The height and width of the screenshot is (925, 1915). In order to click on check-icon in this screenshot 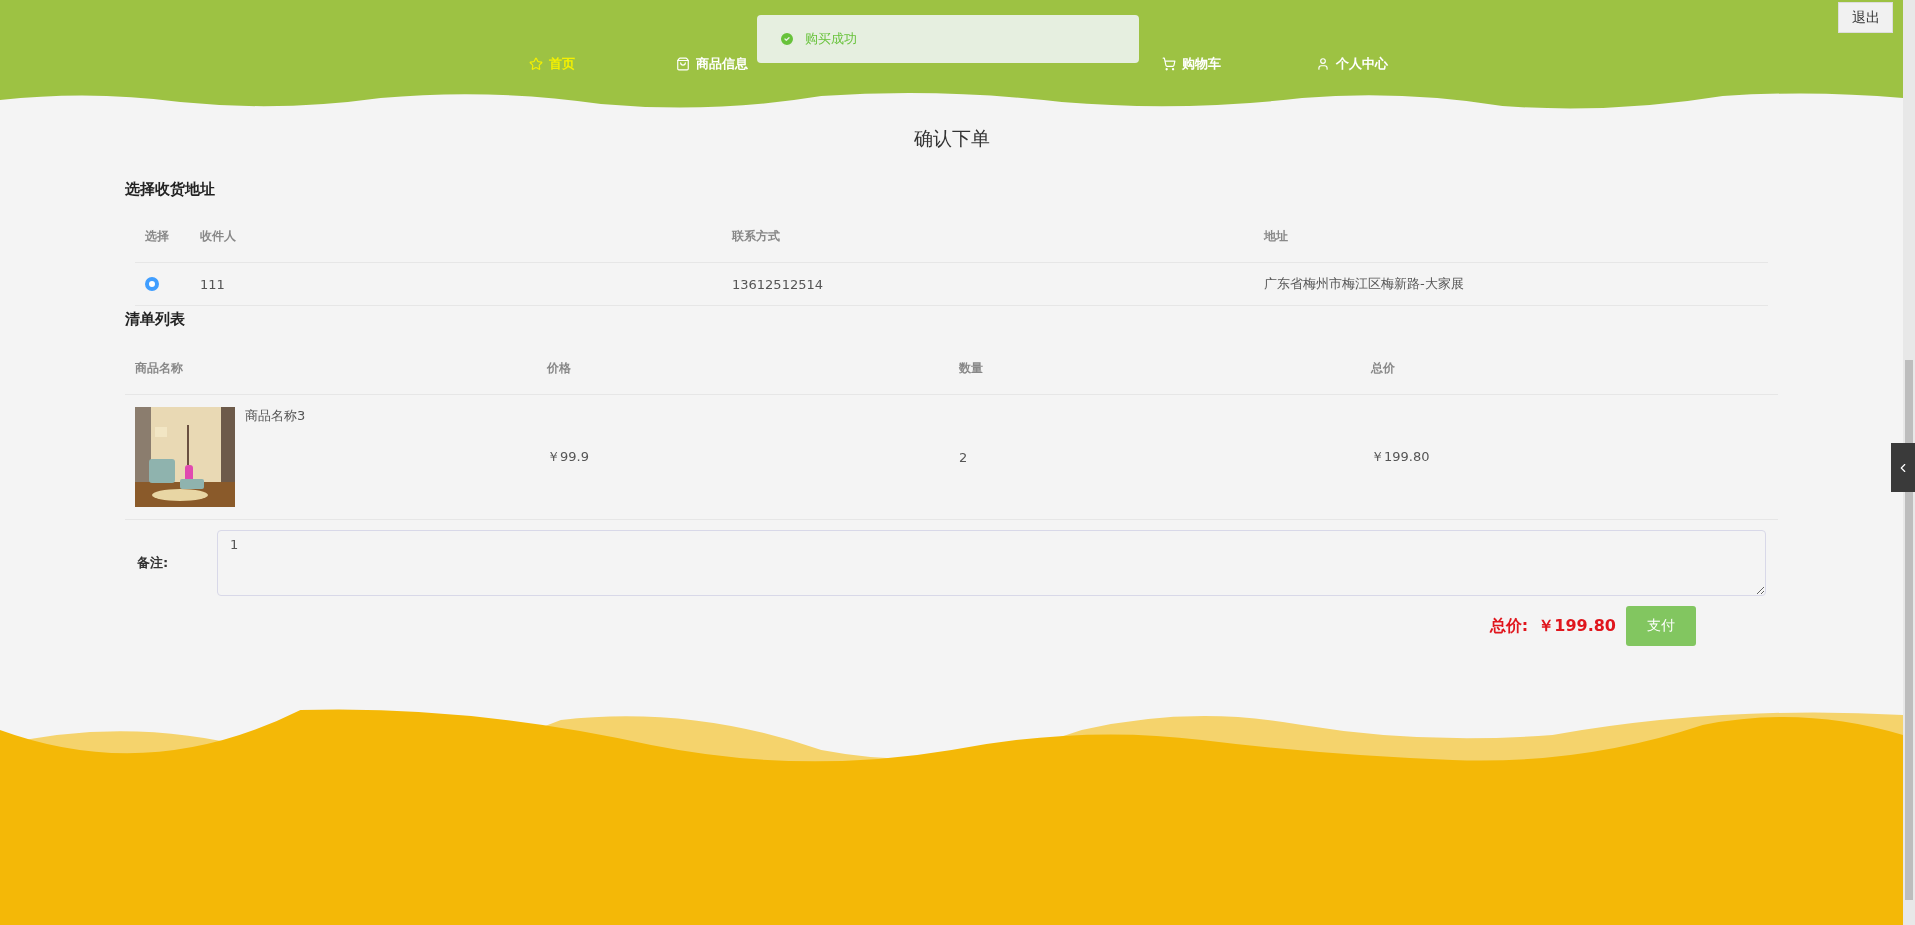, I will do `click(787, 39)`.